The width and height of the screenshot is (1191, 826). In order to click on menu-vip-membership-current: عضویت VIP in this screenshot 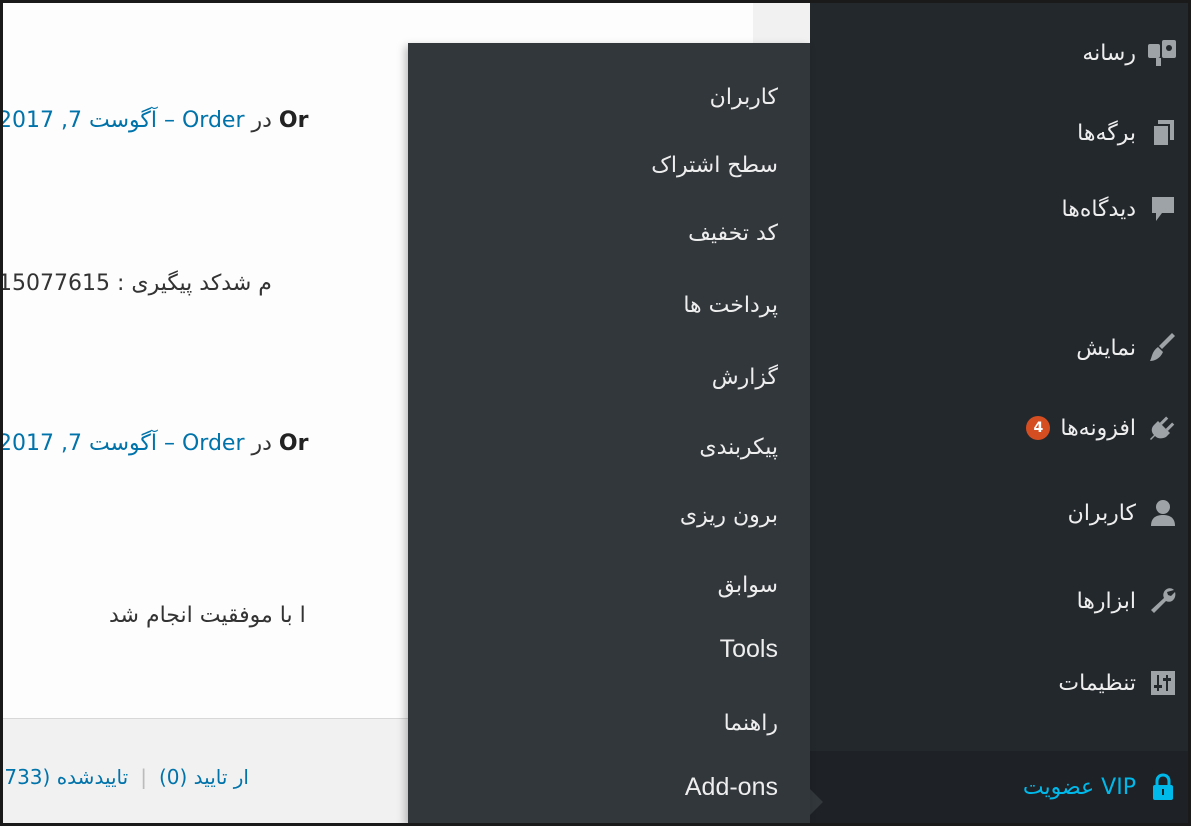, I will do `click(999, 787)`.